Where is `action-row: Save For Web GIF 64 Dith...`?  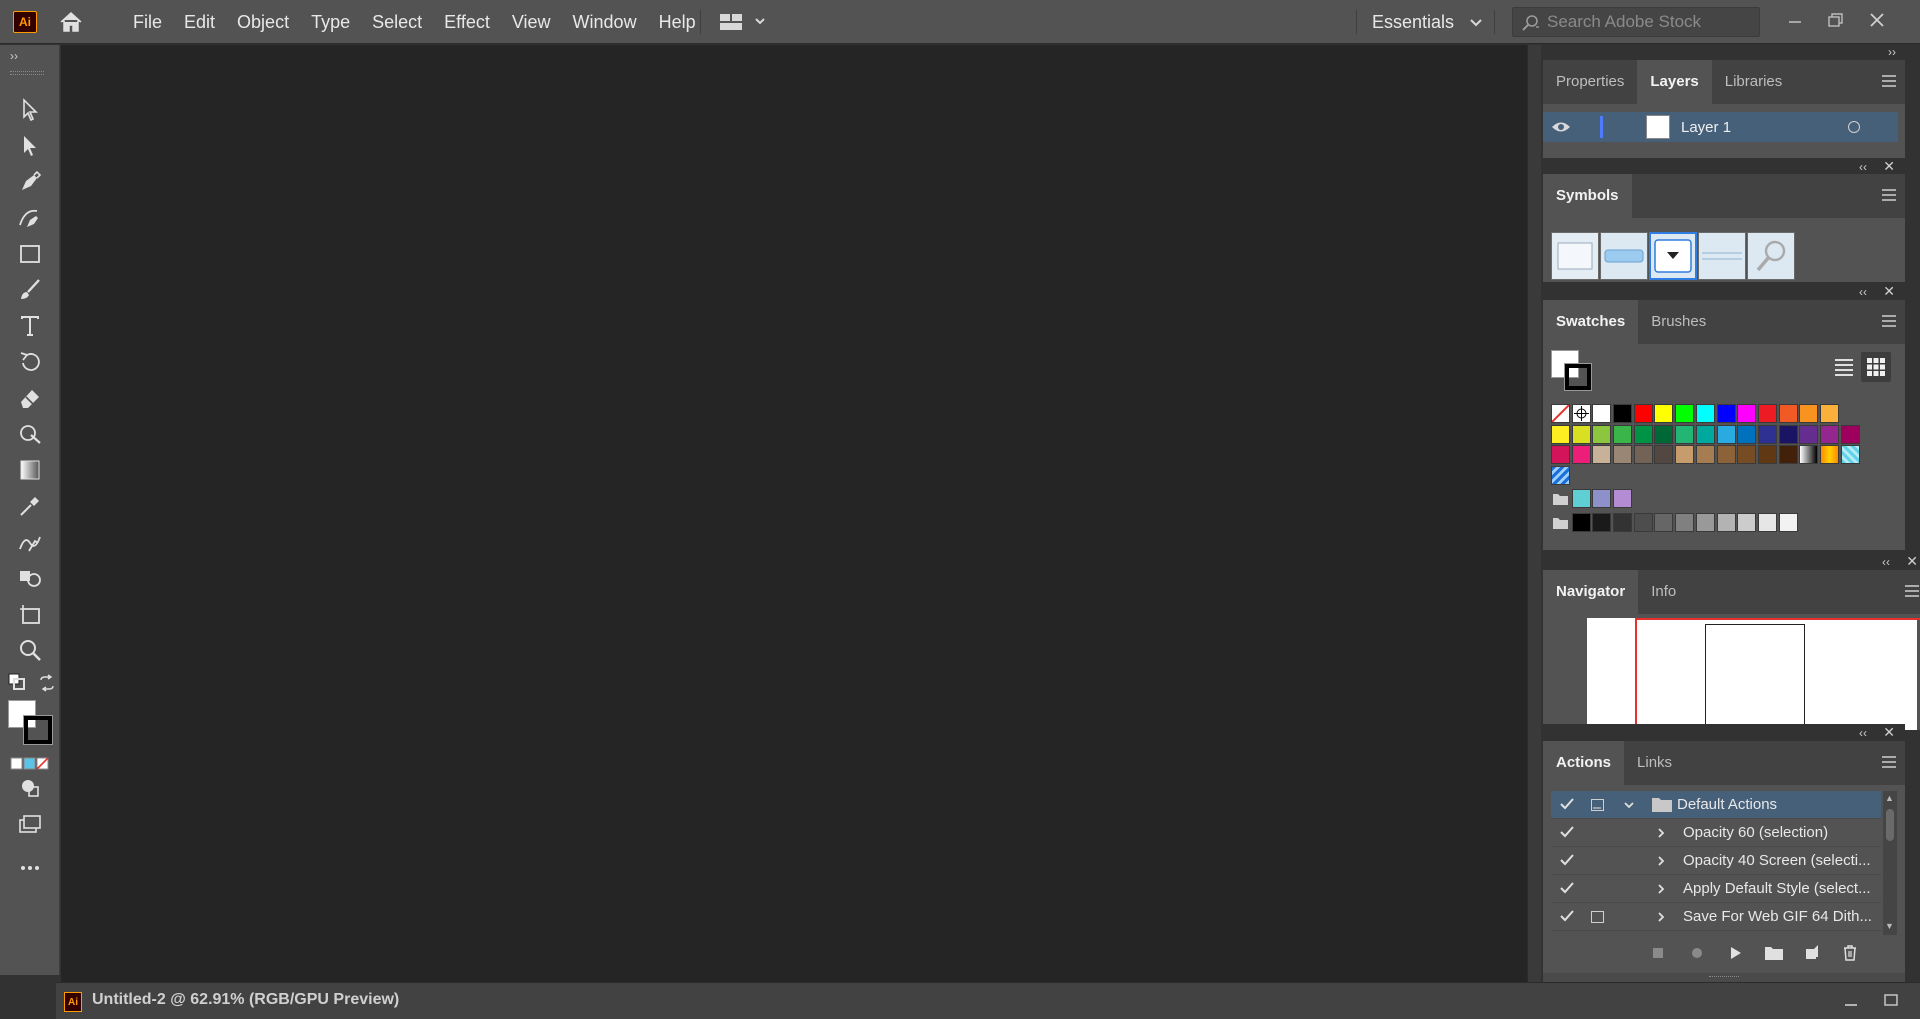
action-row: Save For Web GIF 64 Dith... is located at coordinates (1716, 917).